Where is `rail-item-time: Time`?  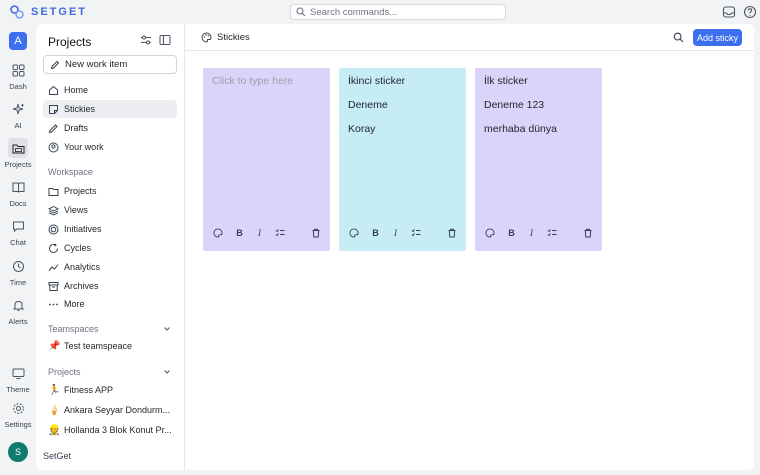 rail-item-time: Time is located at coordinates (18, 271).